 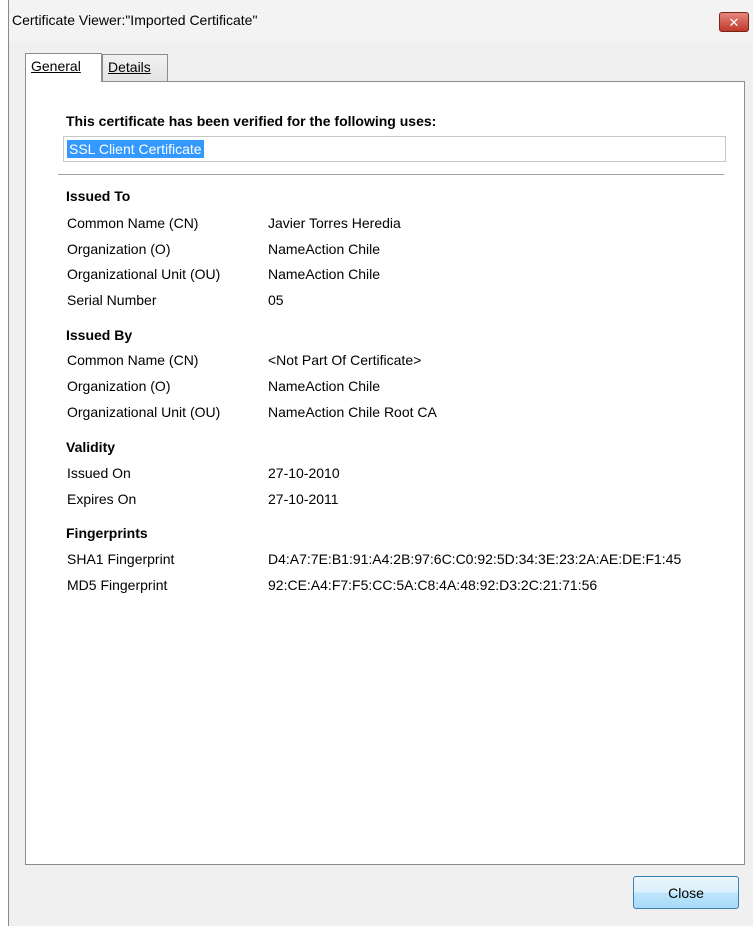 What do you see at coordinates (119, 386) in the screenshot?
I see `issued-by-o-label: Organization (O)` at bounding box center [119, 386].